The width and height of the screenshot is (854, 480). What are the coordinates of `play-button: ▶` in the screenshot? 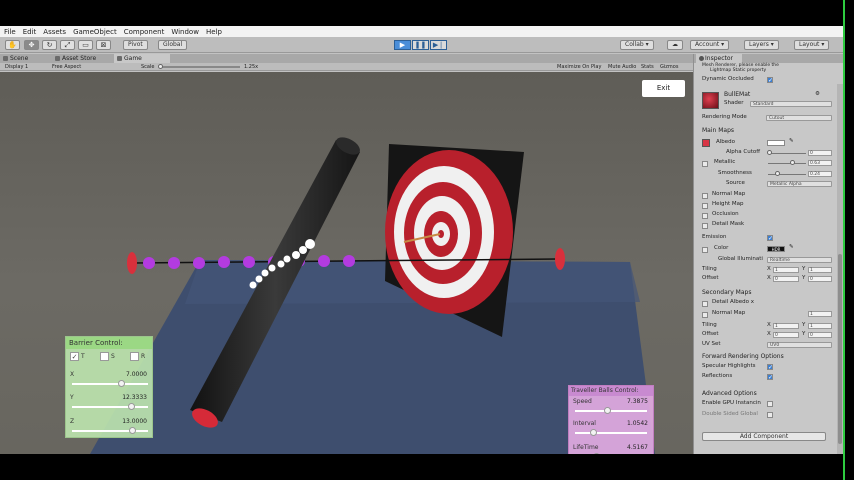 It's located at (402, 45).